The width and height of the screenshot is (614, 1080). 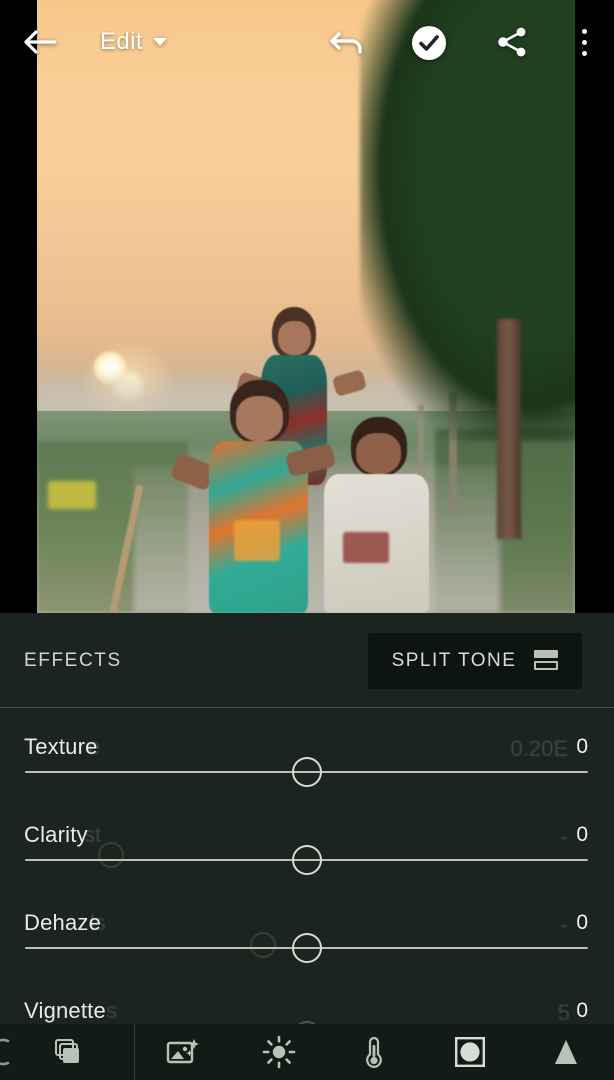 I want to click on slider-track-clarity, so click(x=306, y=860).